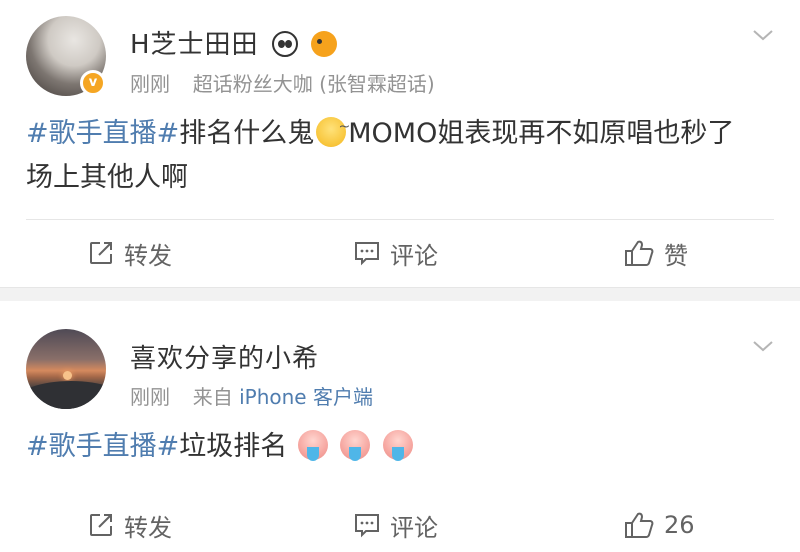 Image resolution: width=800 pixels, height=552 pixels. Describe the element at coordinates (333, 127) in the screenshot. I see `sweat-face-emoji-icon` at that location.